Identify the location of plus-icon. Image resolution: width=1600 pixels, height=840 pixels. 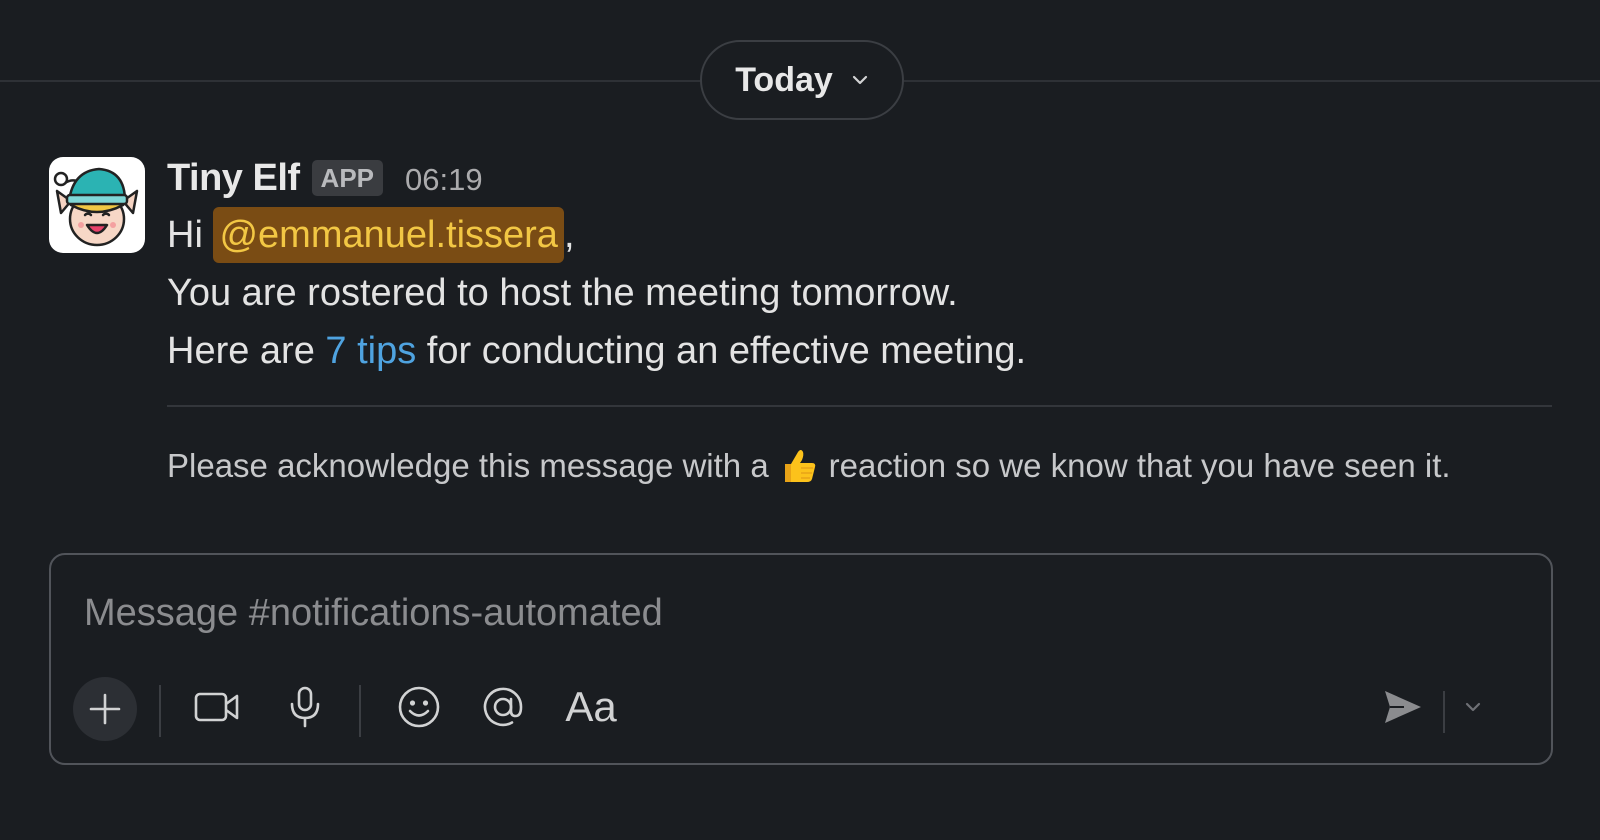
(105, 709).